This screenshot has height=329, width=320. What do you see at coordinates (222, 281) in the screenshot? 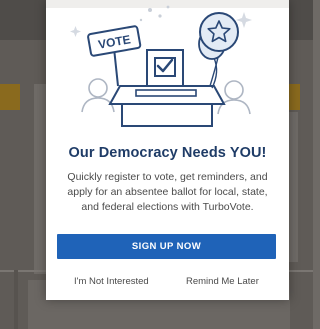
I see `remind-me-later-link: Remind Me Later` at bounding box center [222, 281].